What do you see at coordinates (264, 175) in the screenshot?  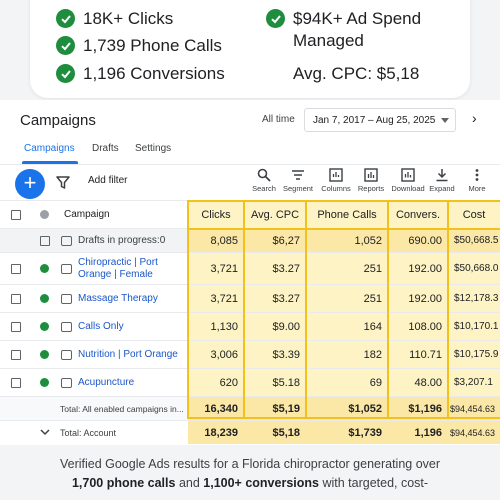 I see `search-icon` at bounding box center [264, 175].